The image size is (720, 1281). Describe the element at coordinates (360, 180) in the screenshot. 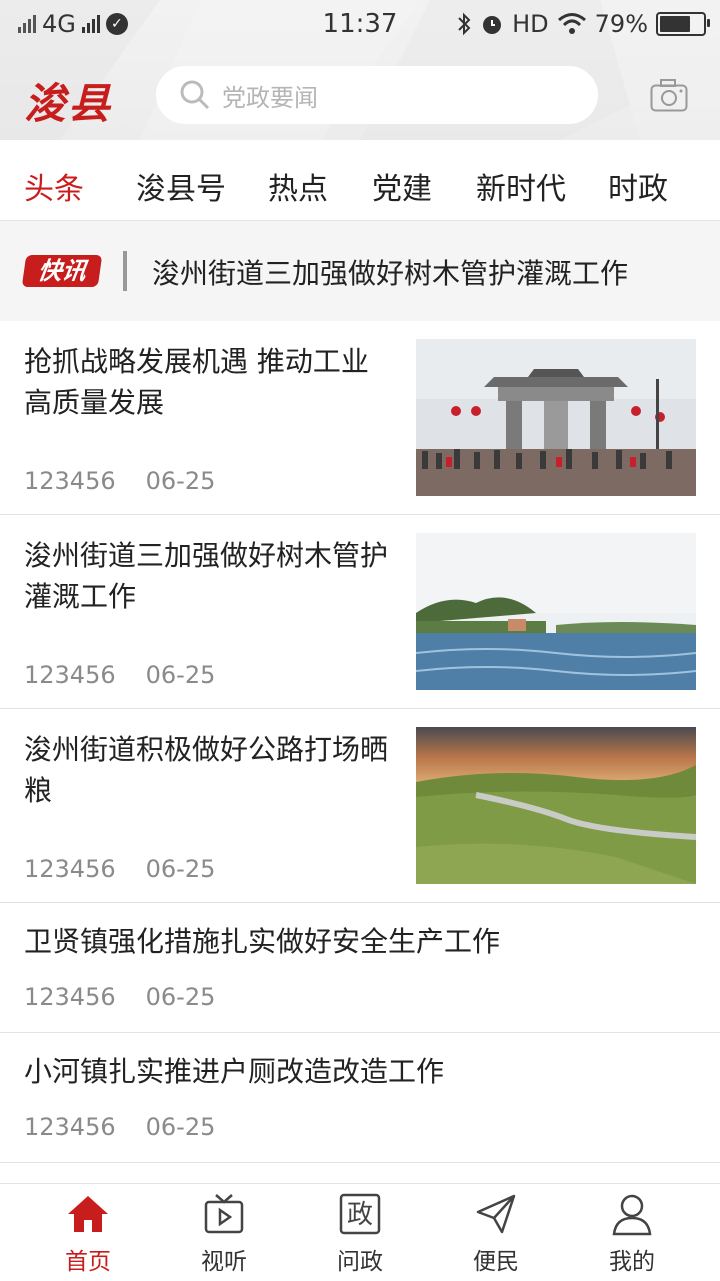

I see `category-tabs: 头条 浚县号 热点 党建 新时代 时政` at that location.